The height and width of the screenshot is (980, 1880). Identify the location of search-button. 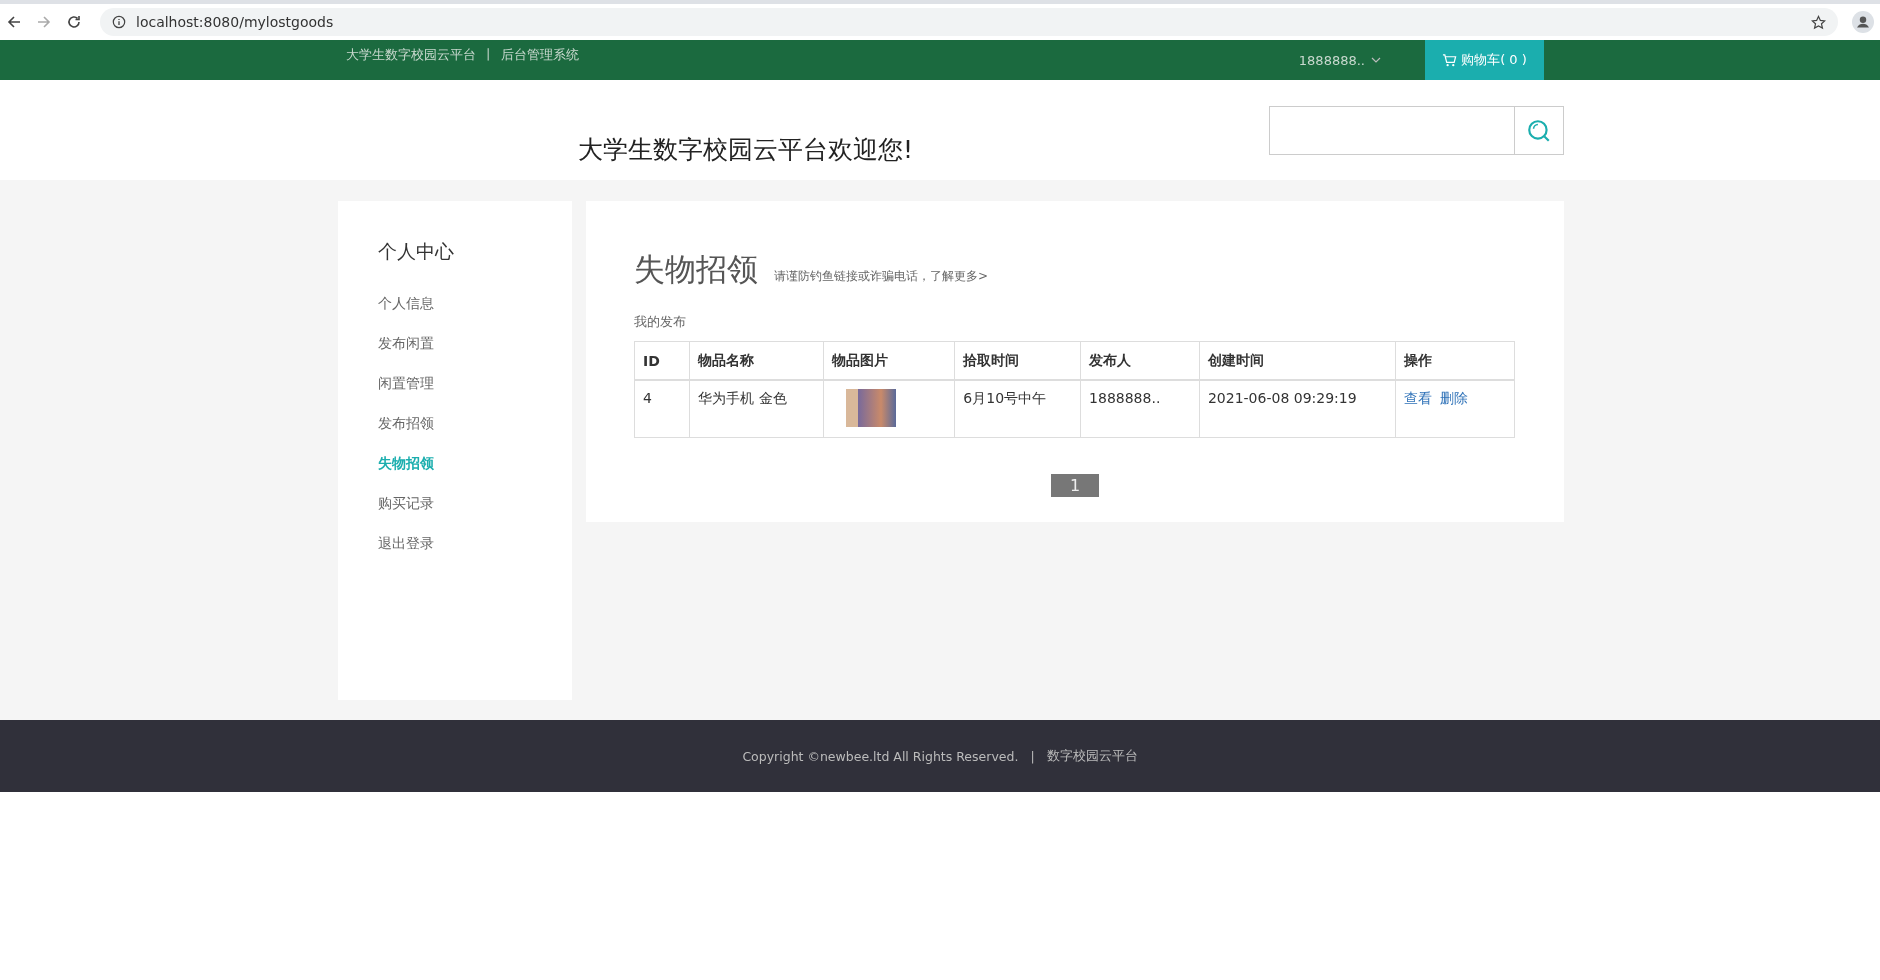
(1539, 130).